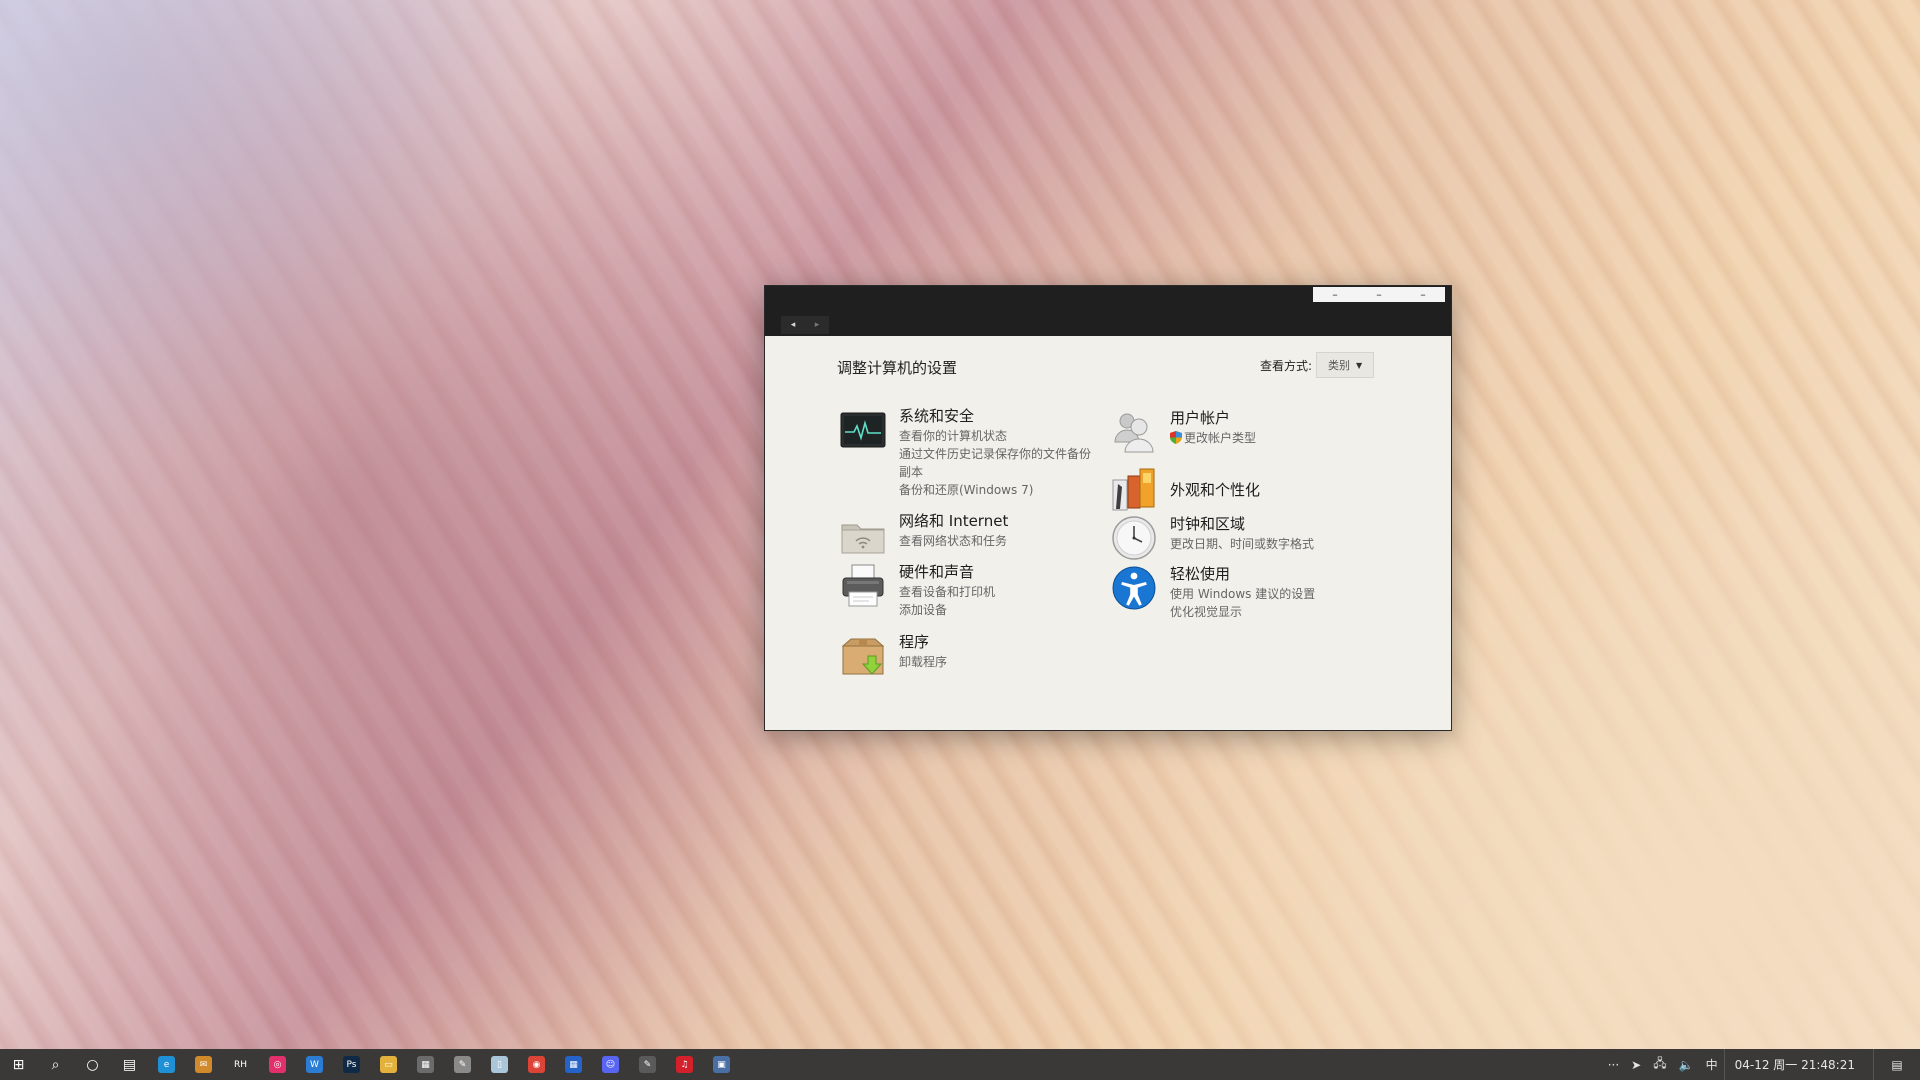 This screenshot has height=1080, width=1920. I want to click on system-monitor-icon, so click(863, 430).